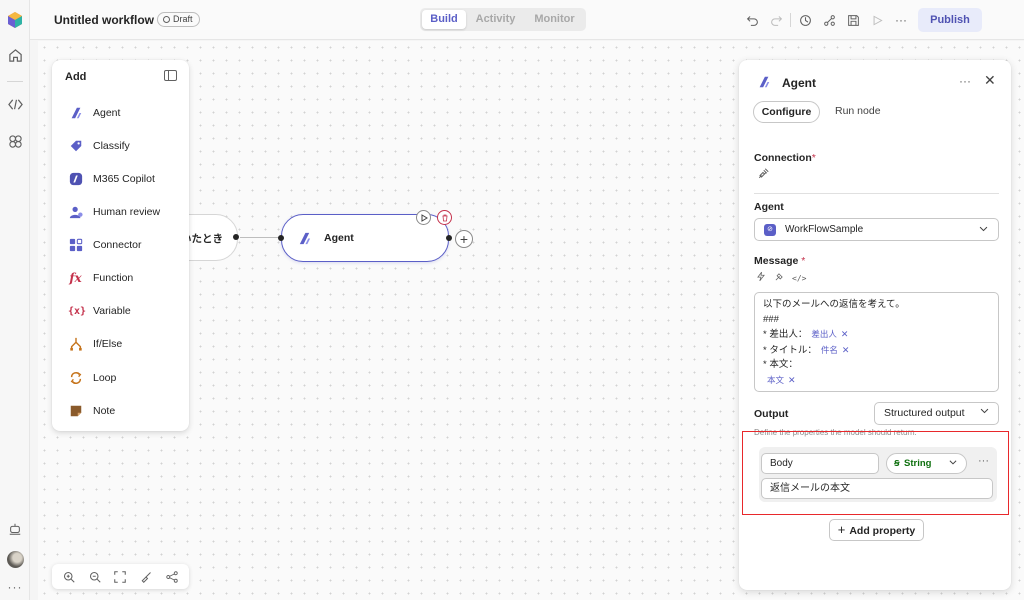 This screenshot has height=600, width=1024. I want to click on insert-variable-icon, so click(779, 278).